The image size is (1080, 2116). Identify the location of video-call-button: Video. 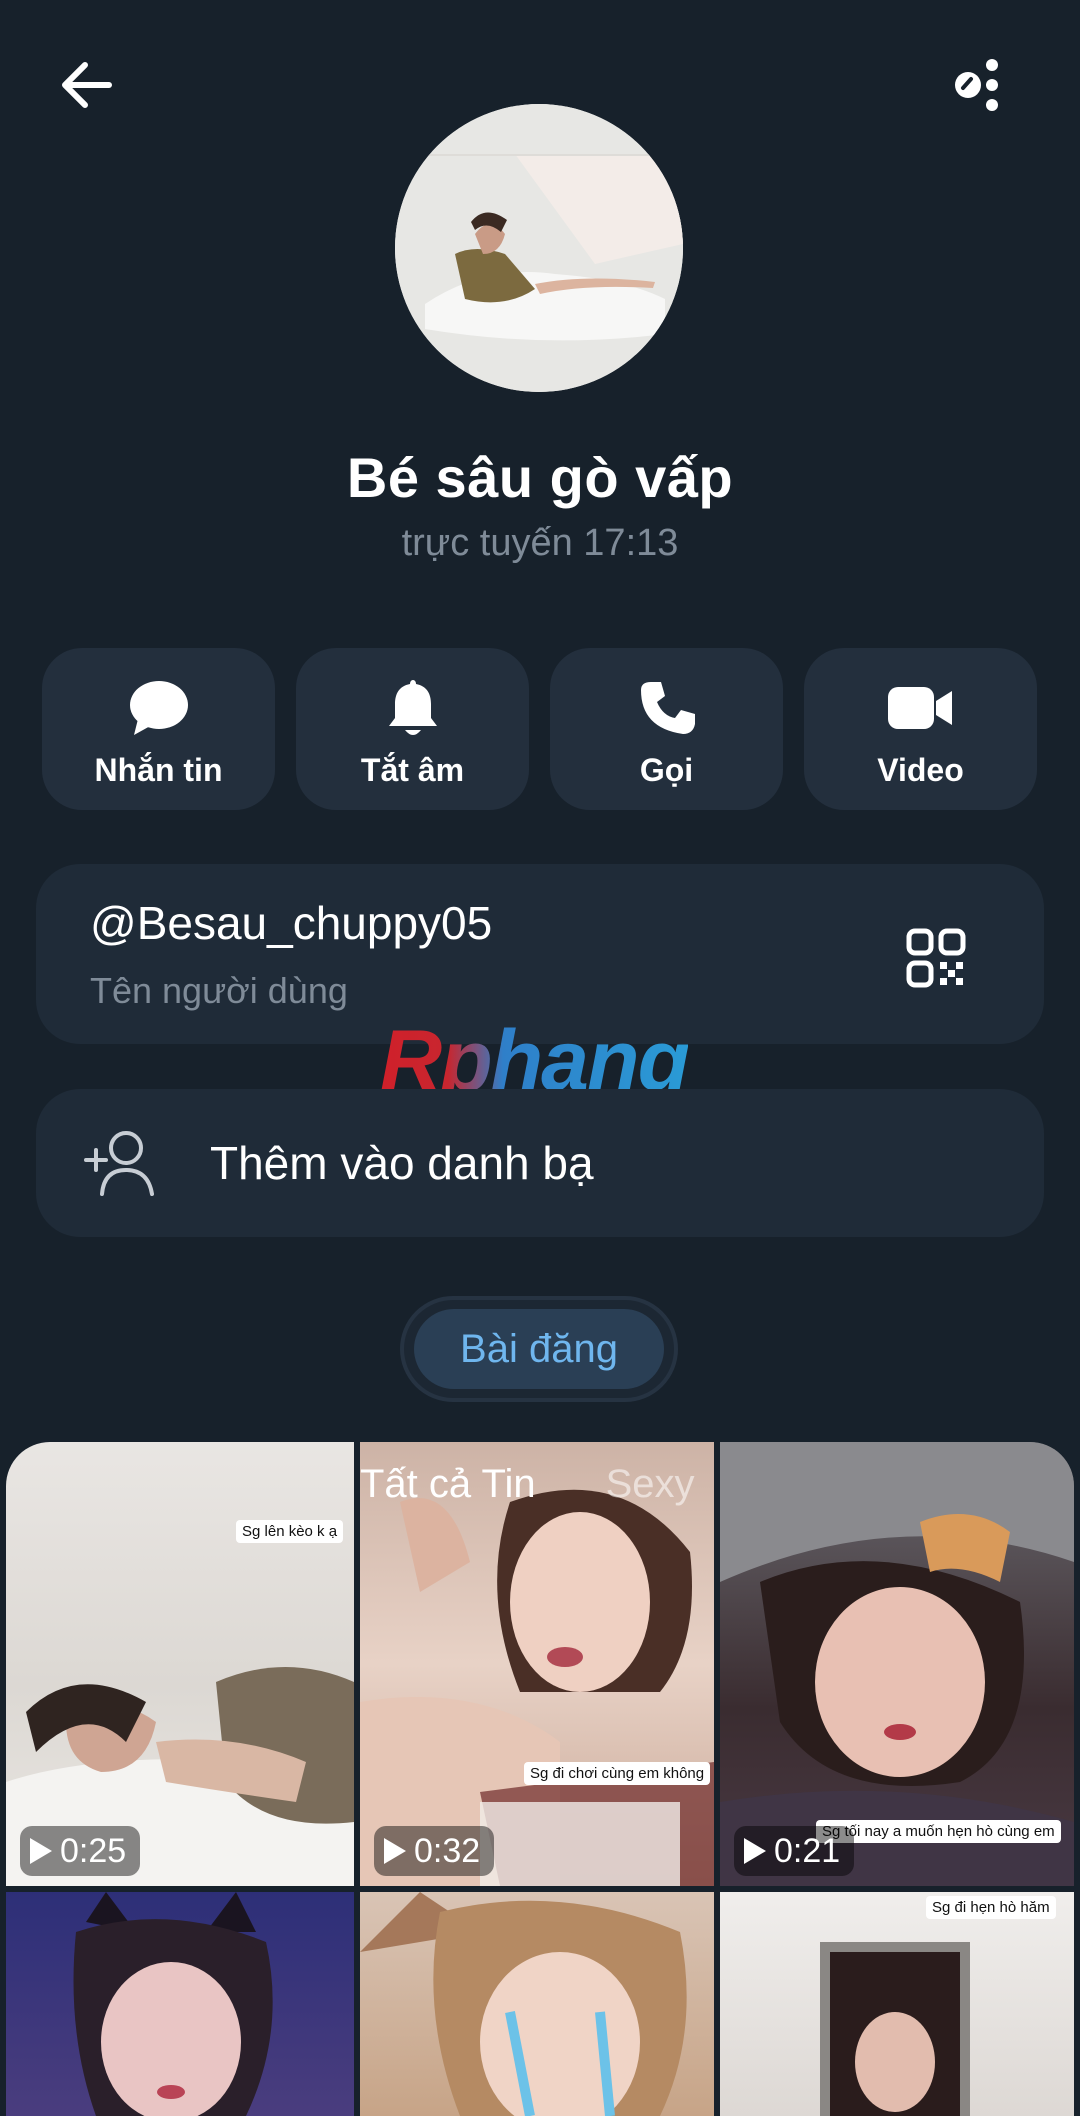
(920, 729).